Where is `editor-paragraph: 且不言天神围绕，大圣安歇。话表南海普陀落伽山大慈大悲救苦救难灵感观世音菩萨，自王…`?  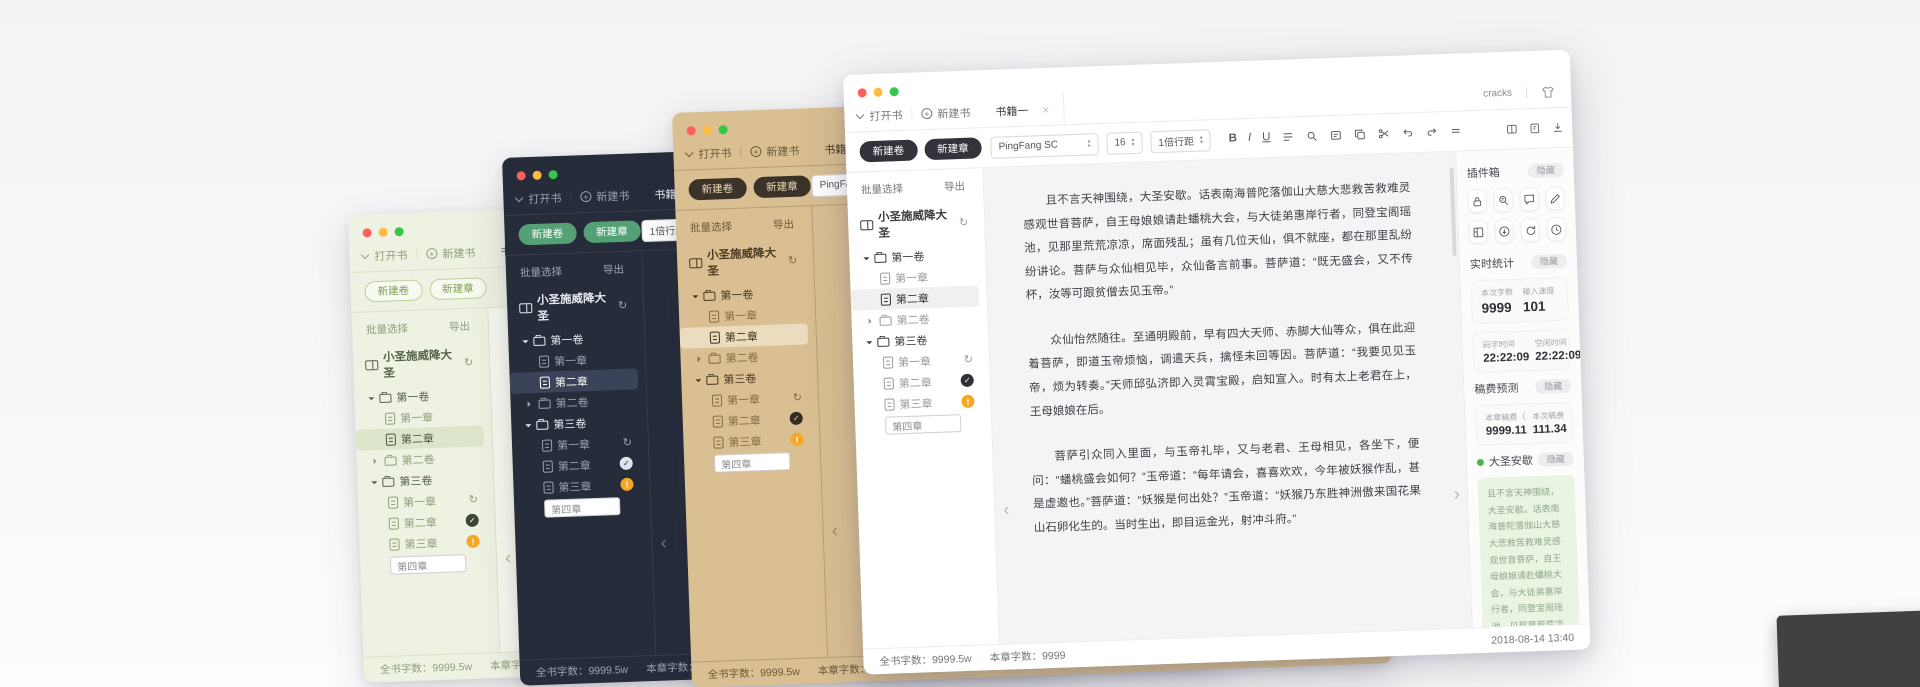
editor-paragraph: 且不言天神围绕，大圣安歇。话表南海普陀落伽山大慈大悲救苦救难灵感观世音菩萨，自王… is located at coordinates (1218, 242).